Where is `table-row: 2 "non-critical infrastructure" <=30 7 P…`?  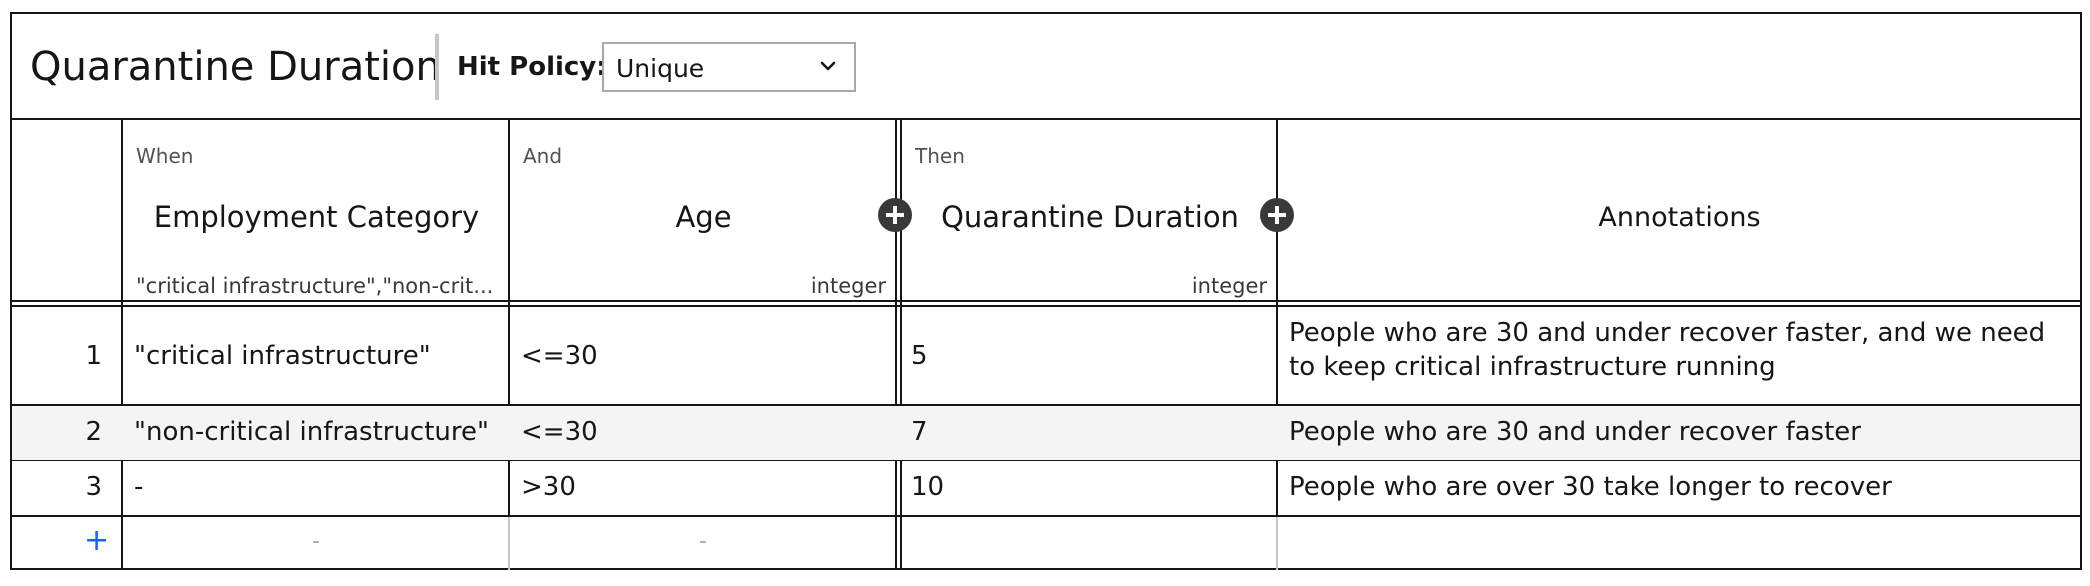 table-row: 2 "non-critical infrastructure" <=30 7 P… is located at coordinates (1046, 433).